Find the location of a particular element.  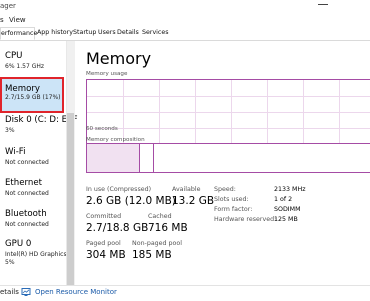

sidebar-item-label: Ethernet is located at coordinates (24, 183).